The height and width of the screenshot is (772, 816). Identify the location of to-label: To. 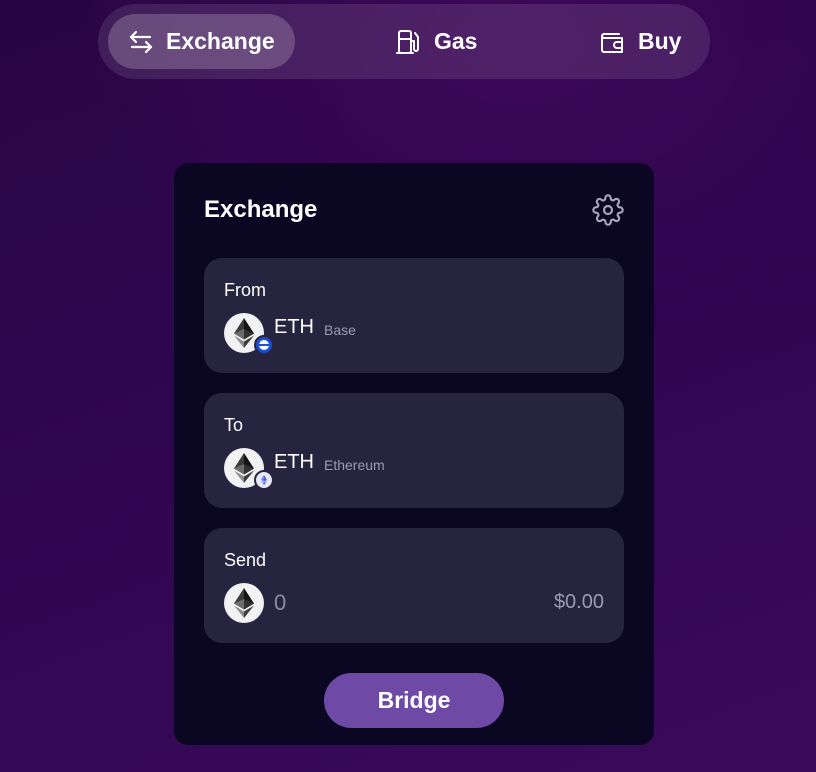
(234, 425).